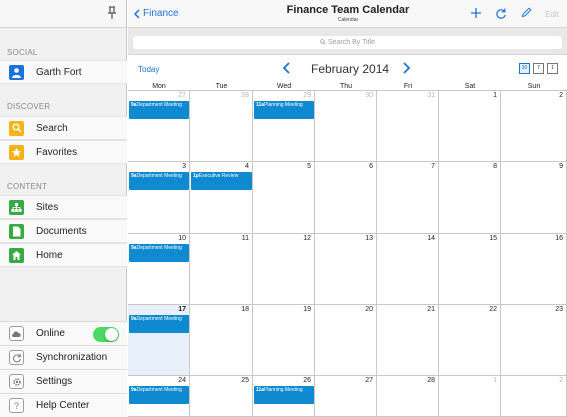 The height and width of the screenshot is (417, 567). What do you see at coordinates (57, 152) in the screenshot?
I see `sidebar-item-label: Favorites` at bounding box center [57, 152].